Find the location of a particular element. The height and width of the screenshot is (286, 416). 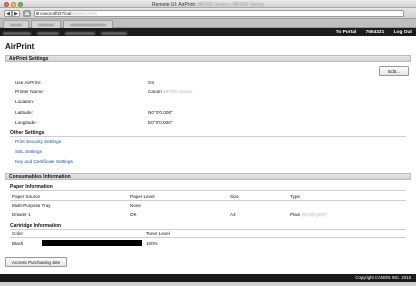

app-icon is located at coordinates (27, 13).